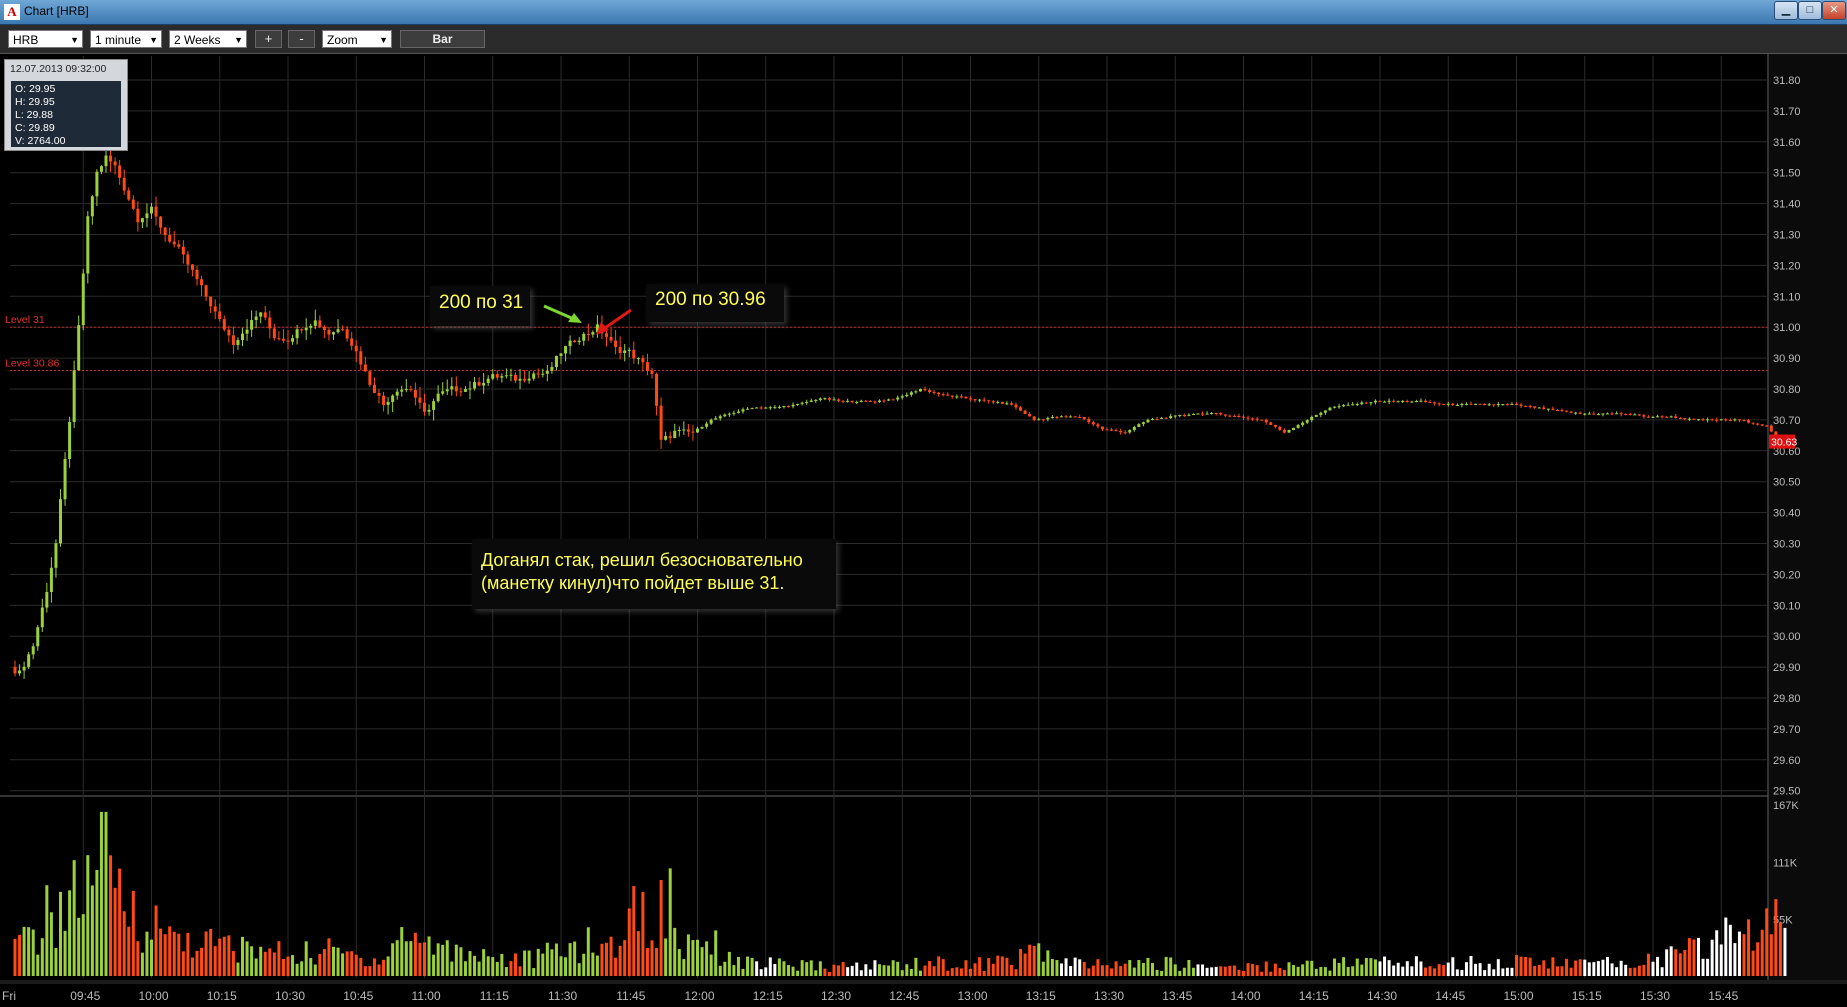  What do you see at coordinates (1655, 996) in the screenshot?
I see `time-tick-label: 15:30` at bounding box center [1655, 996].